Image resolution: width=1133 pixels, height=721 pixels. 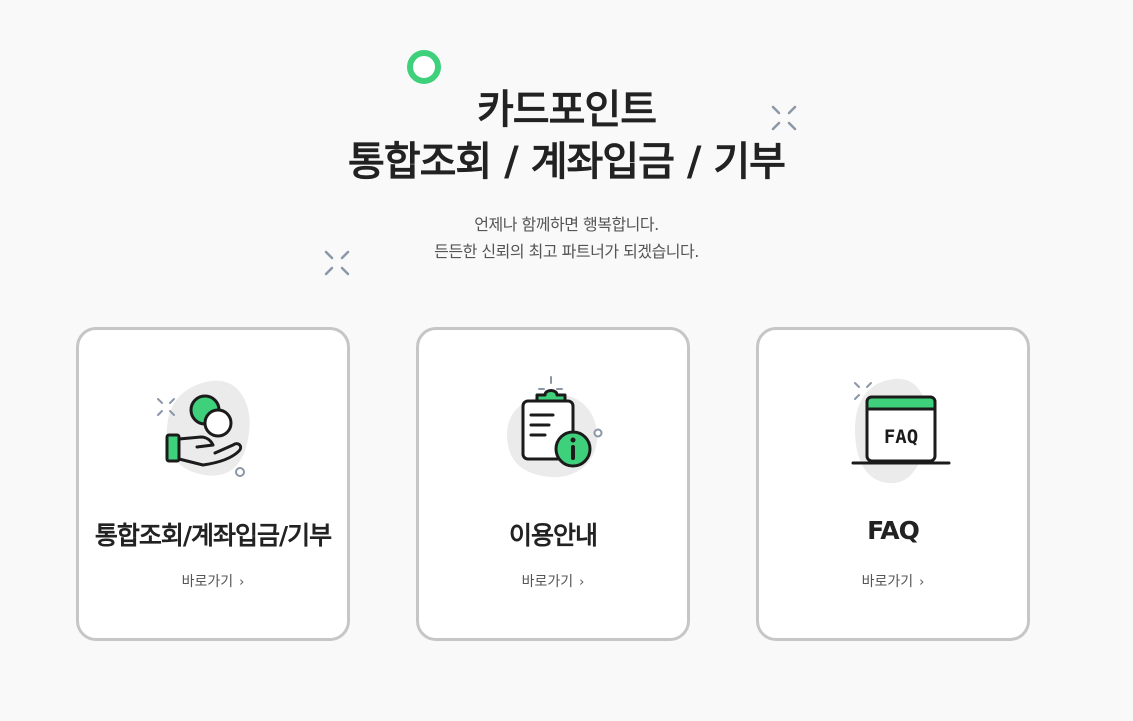 I want to click on coin-hand-icon, so click(x=213, y=430).